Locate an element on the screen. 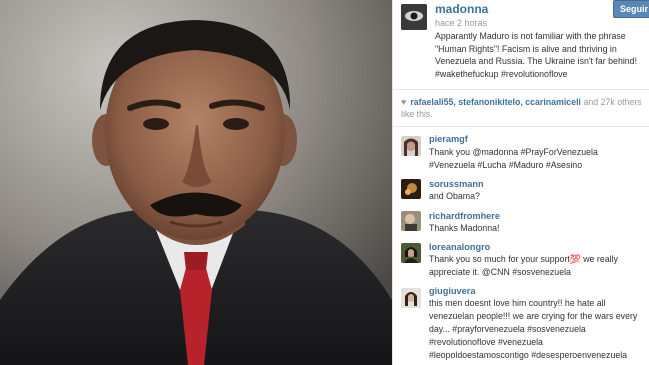  comment-text: and Obama? is located at coordinates (454, 196).